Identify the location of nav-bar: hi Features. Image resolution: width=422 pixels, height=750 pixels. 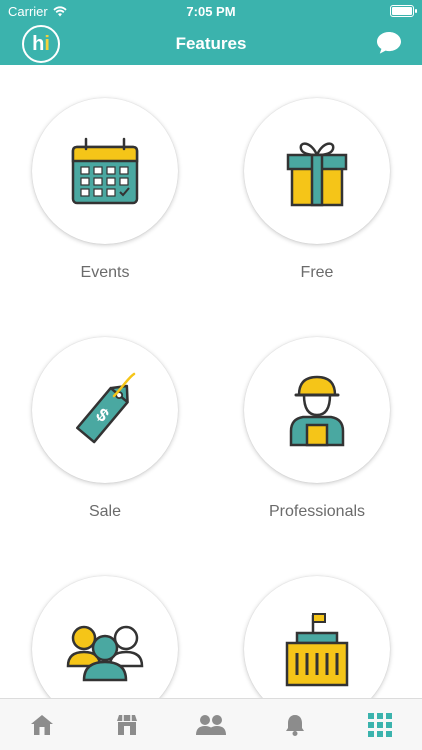
(211, 43).